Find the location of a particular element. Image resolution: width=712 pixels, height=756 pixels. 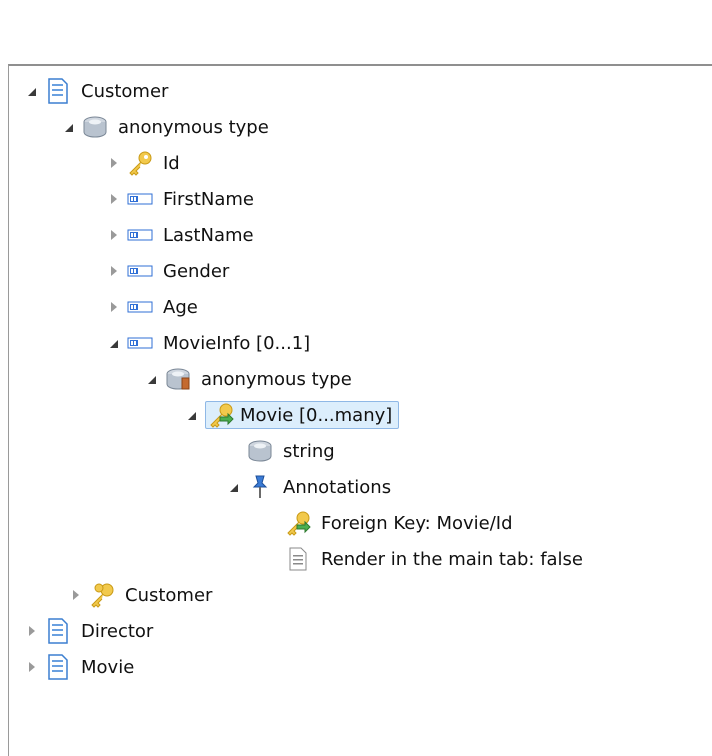

tree-row-lastname: LastName is located at coordinates (181, 235).